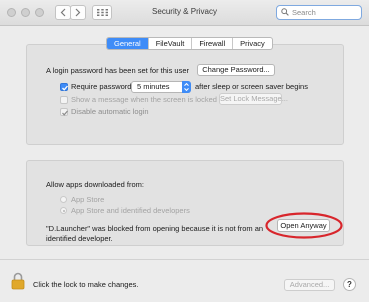  I want to click on highlight-ellipse, so click(304, 225).